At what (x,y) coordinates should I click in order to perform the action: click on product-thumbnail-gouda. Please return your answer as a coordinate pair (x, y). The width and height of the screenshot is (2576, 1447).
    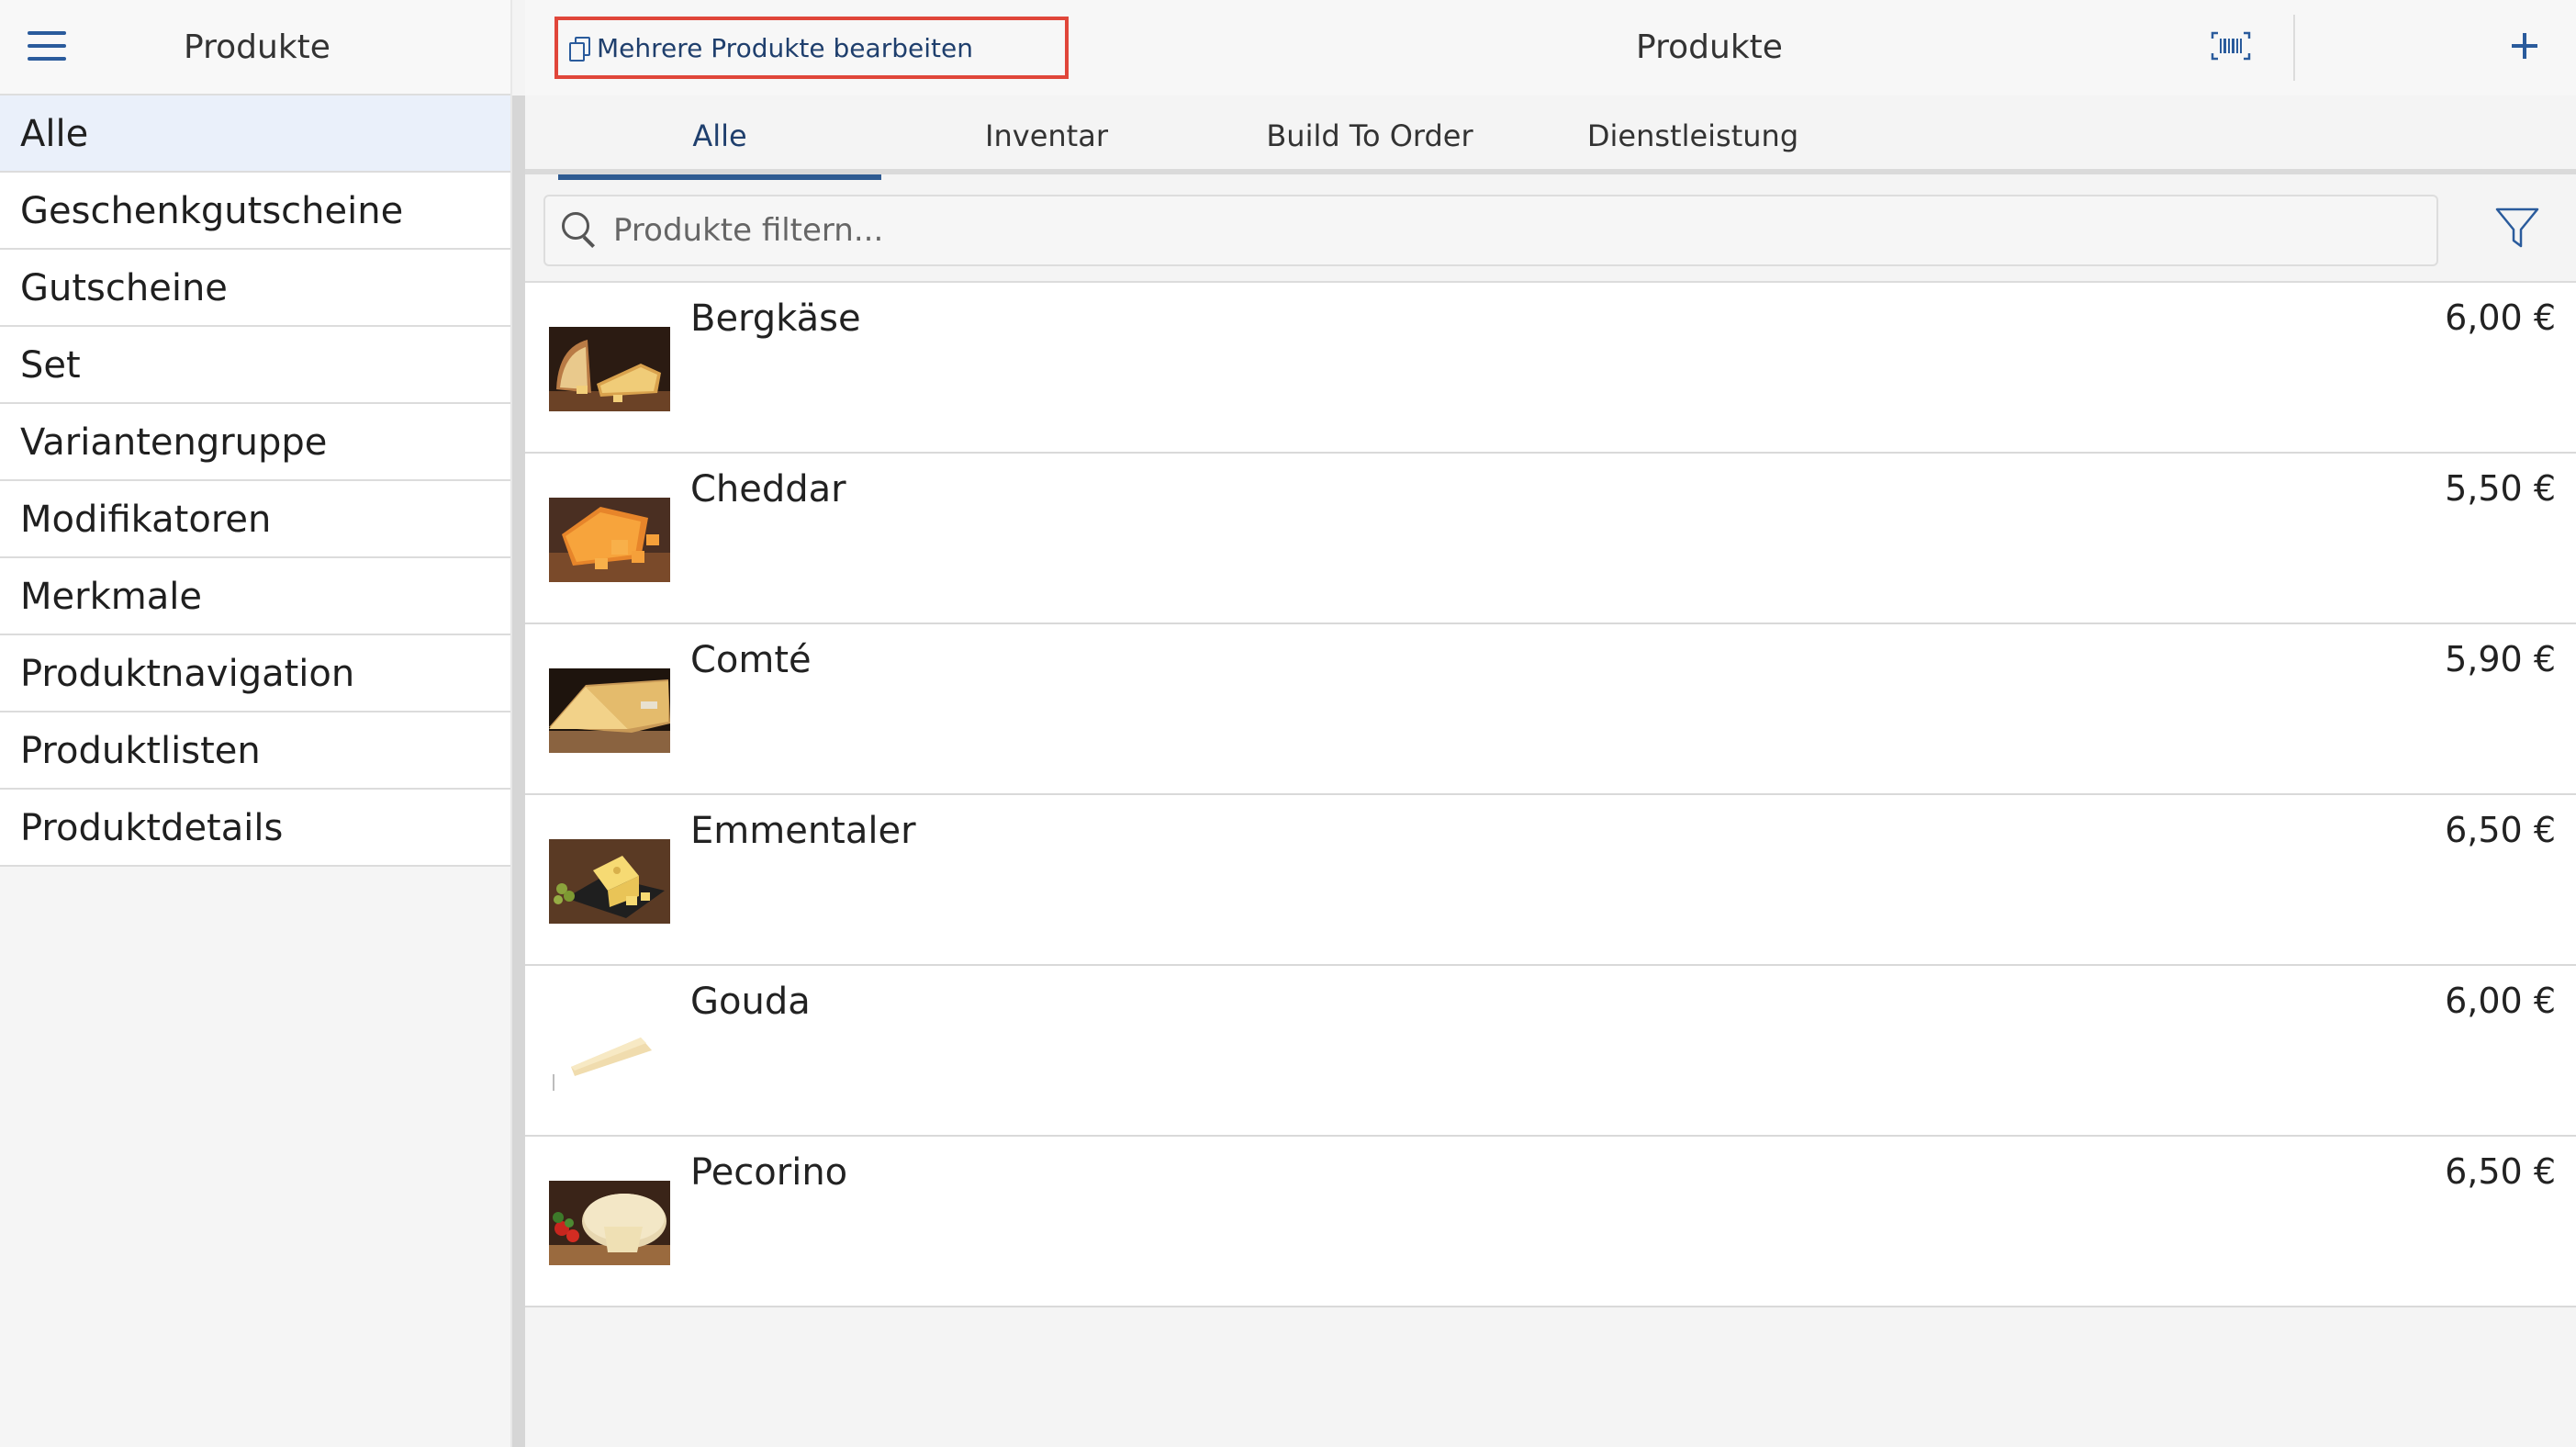
    Looking at the image, I should click on (609, 1052).